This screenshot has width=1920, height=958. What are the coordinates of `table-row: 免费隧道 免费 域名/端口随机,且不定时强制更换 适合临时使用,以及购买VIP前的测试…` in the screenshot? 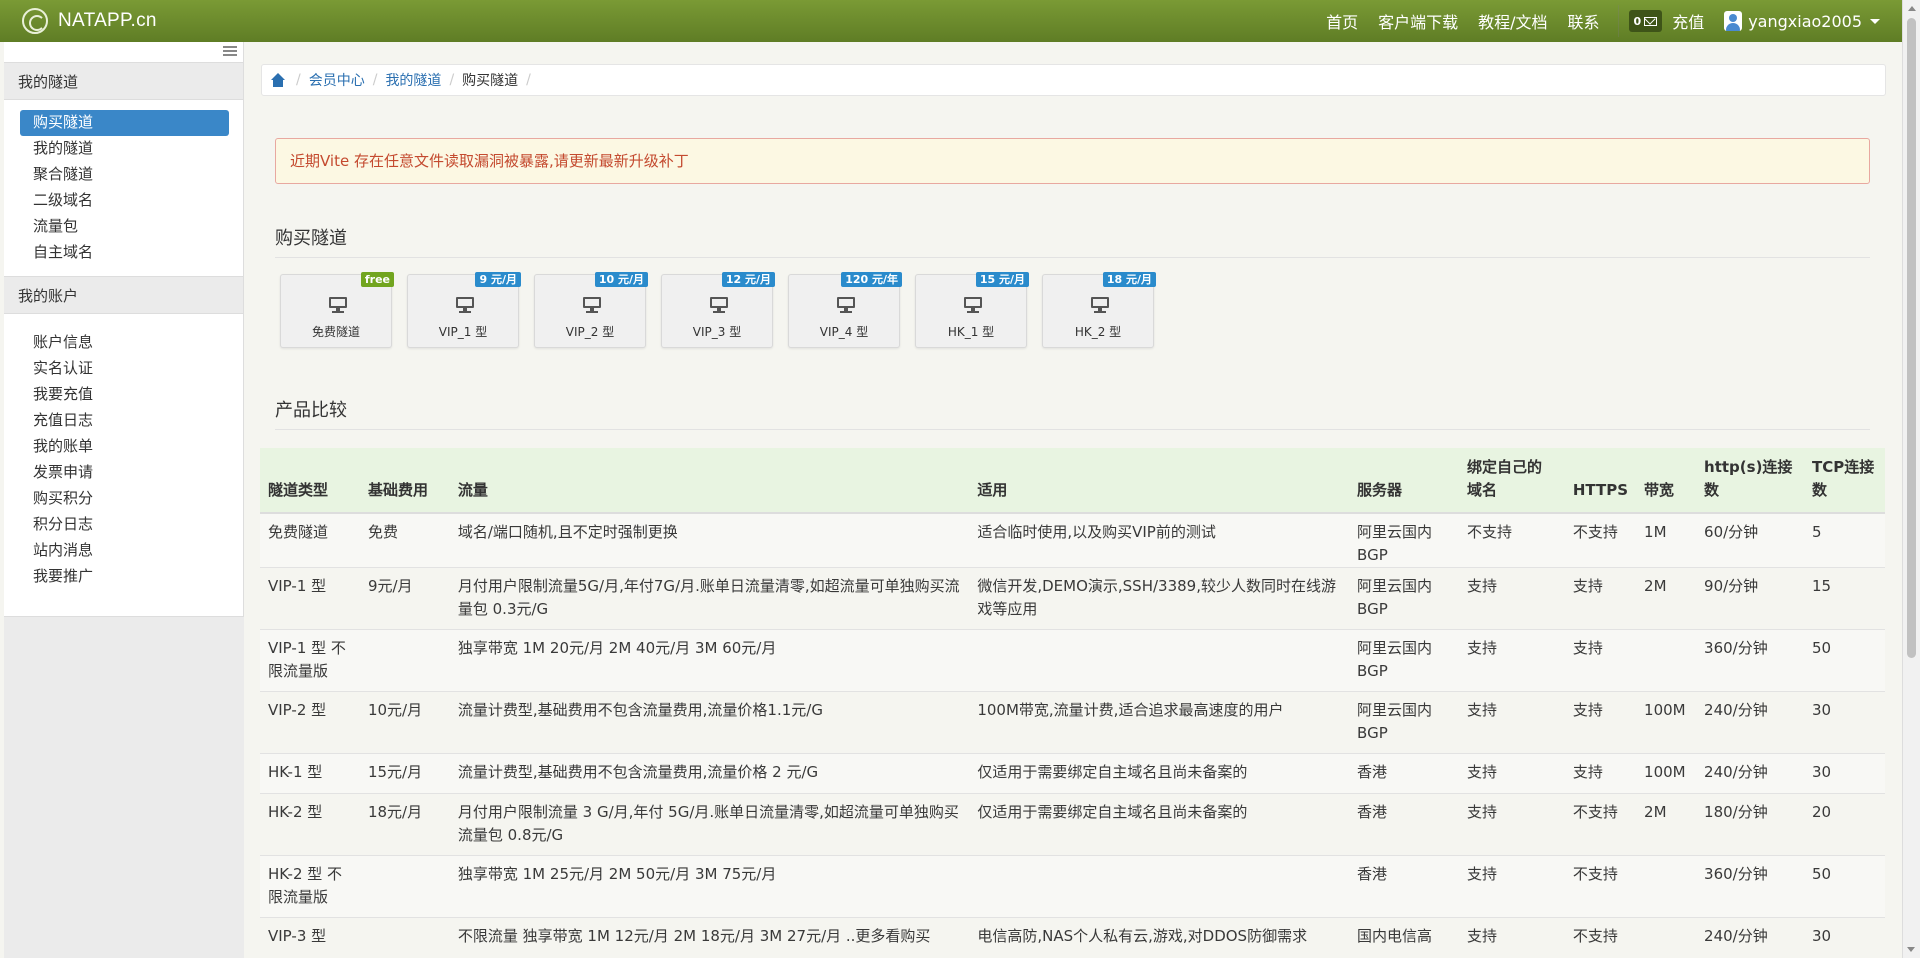 It's located at (1072, 540).